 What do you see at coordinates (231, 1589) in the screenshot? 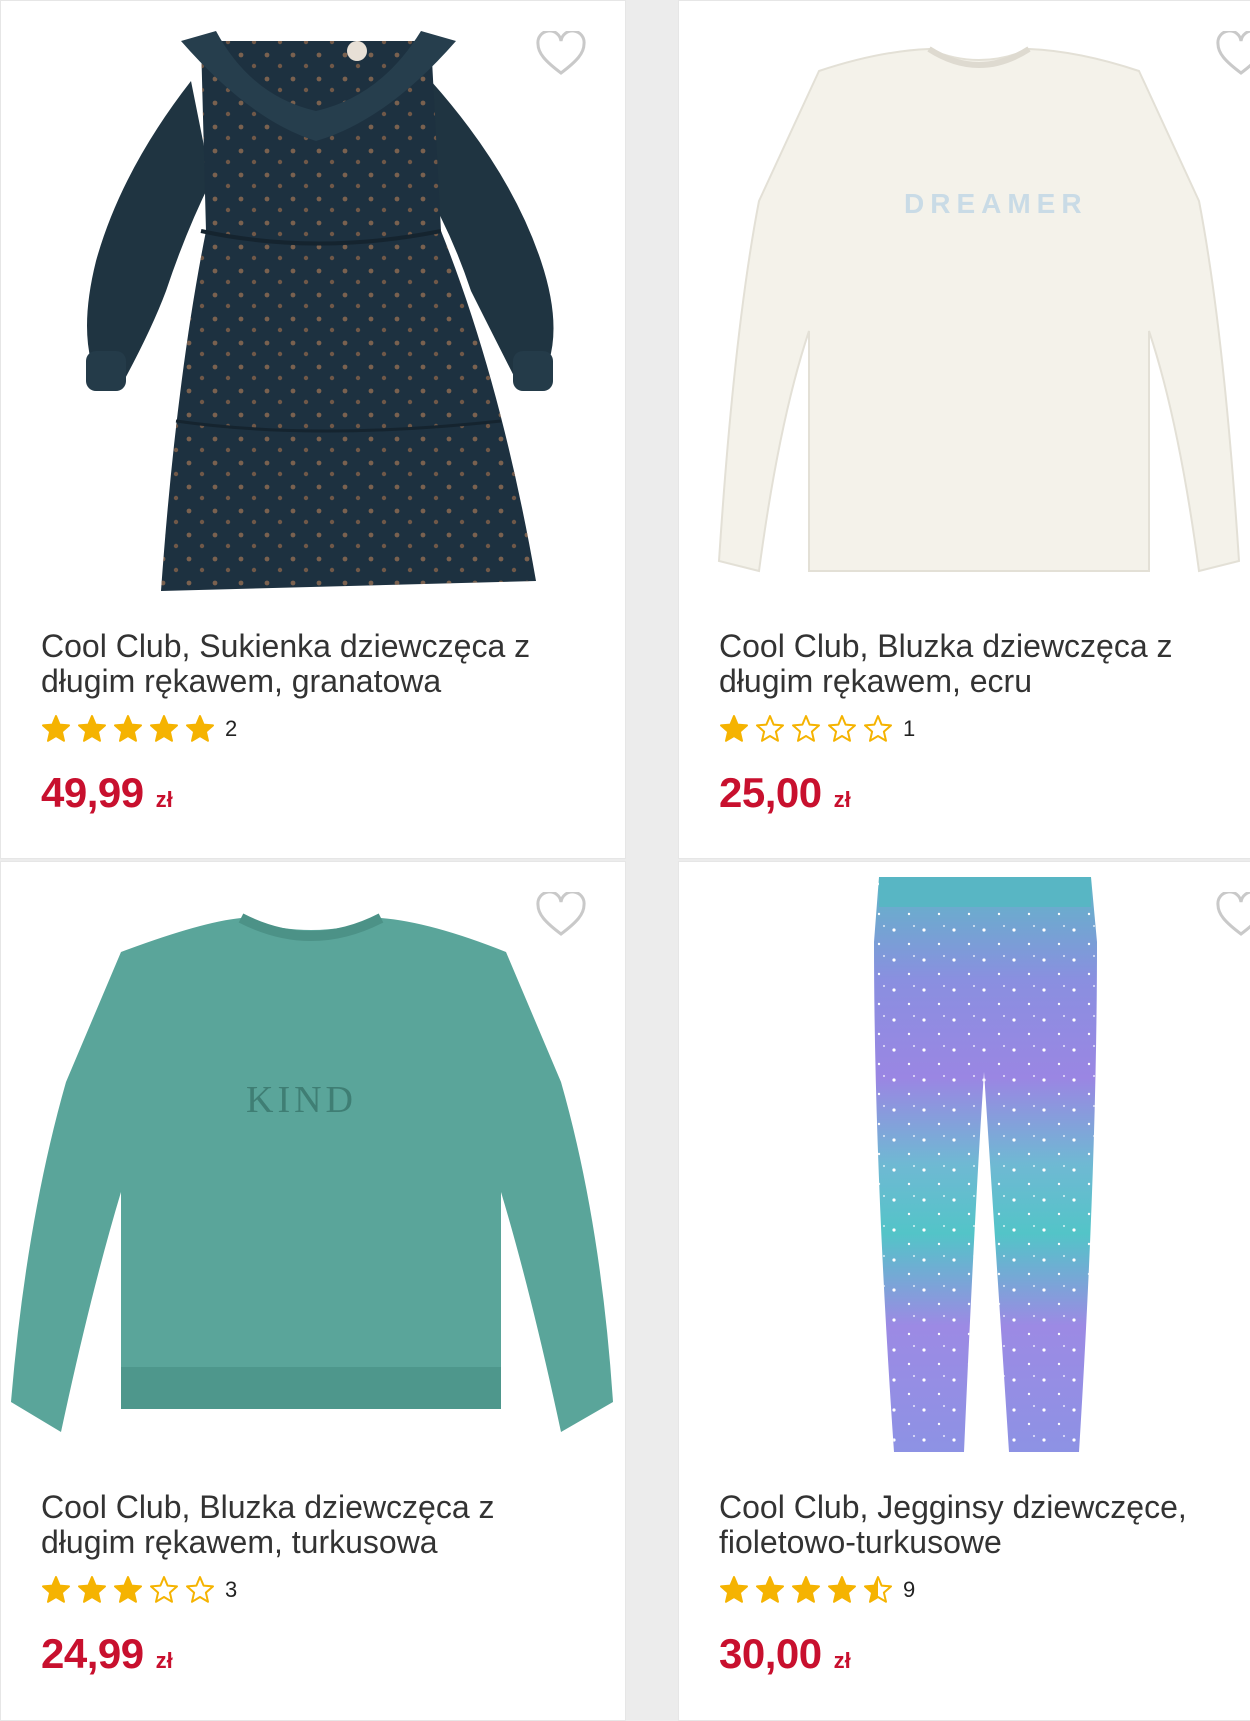
I see `rating-count: 3` at bounding box center [231, 1589].